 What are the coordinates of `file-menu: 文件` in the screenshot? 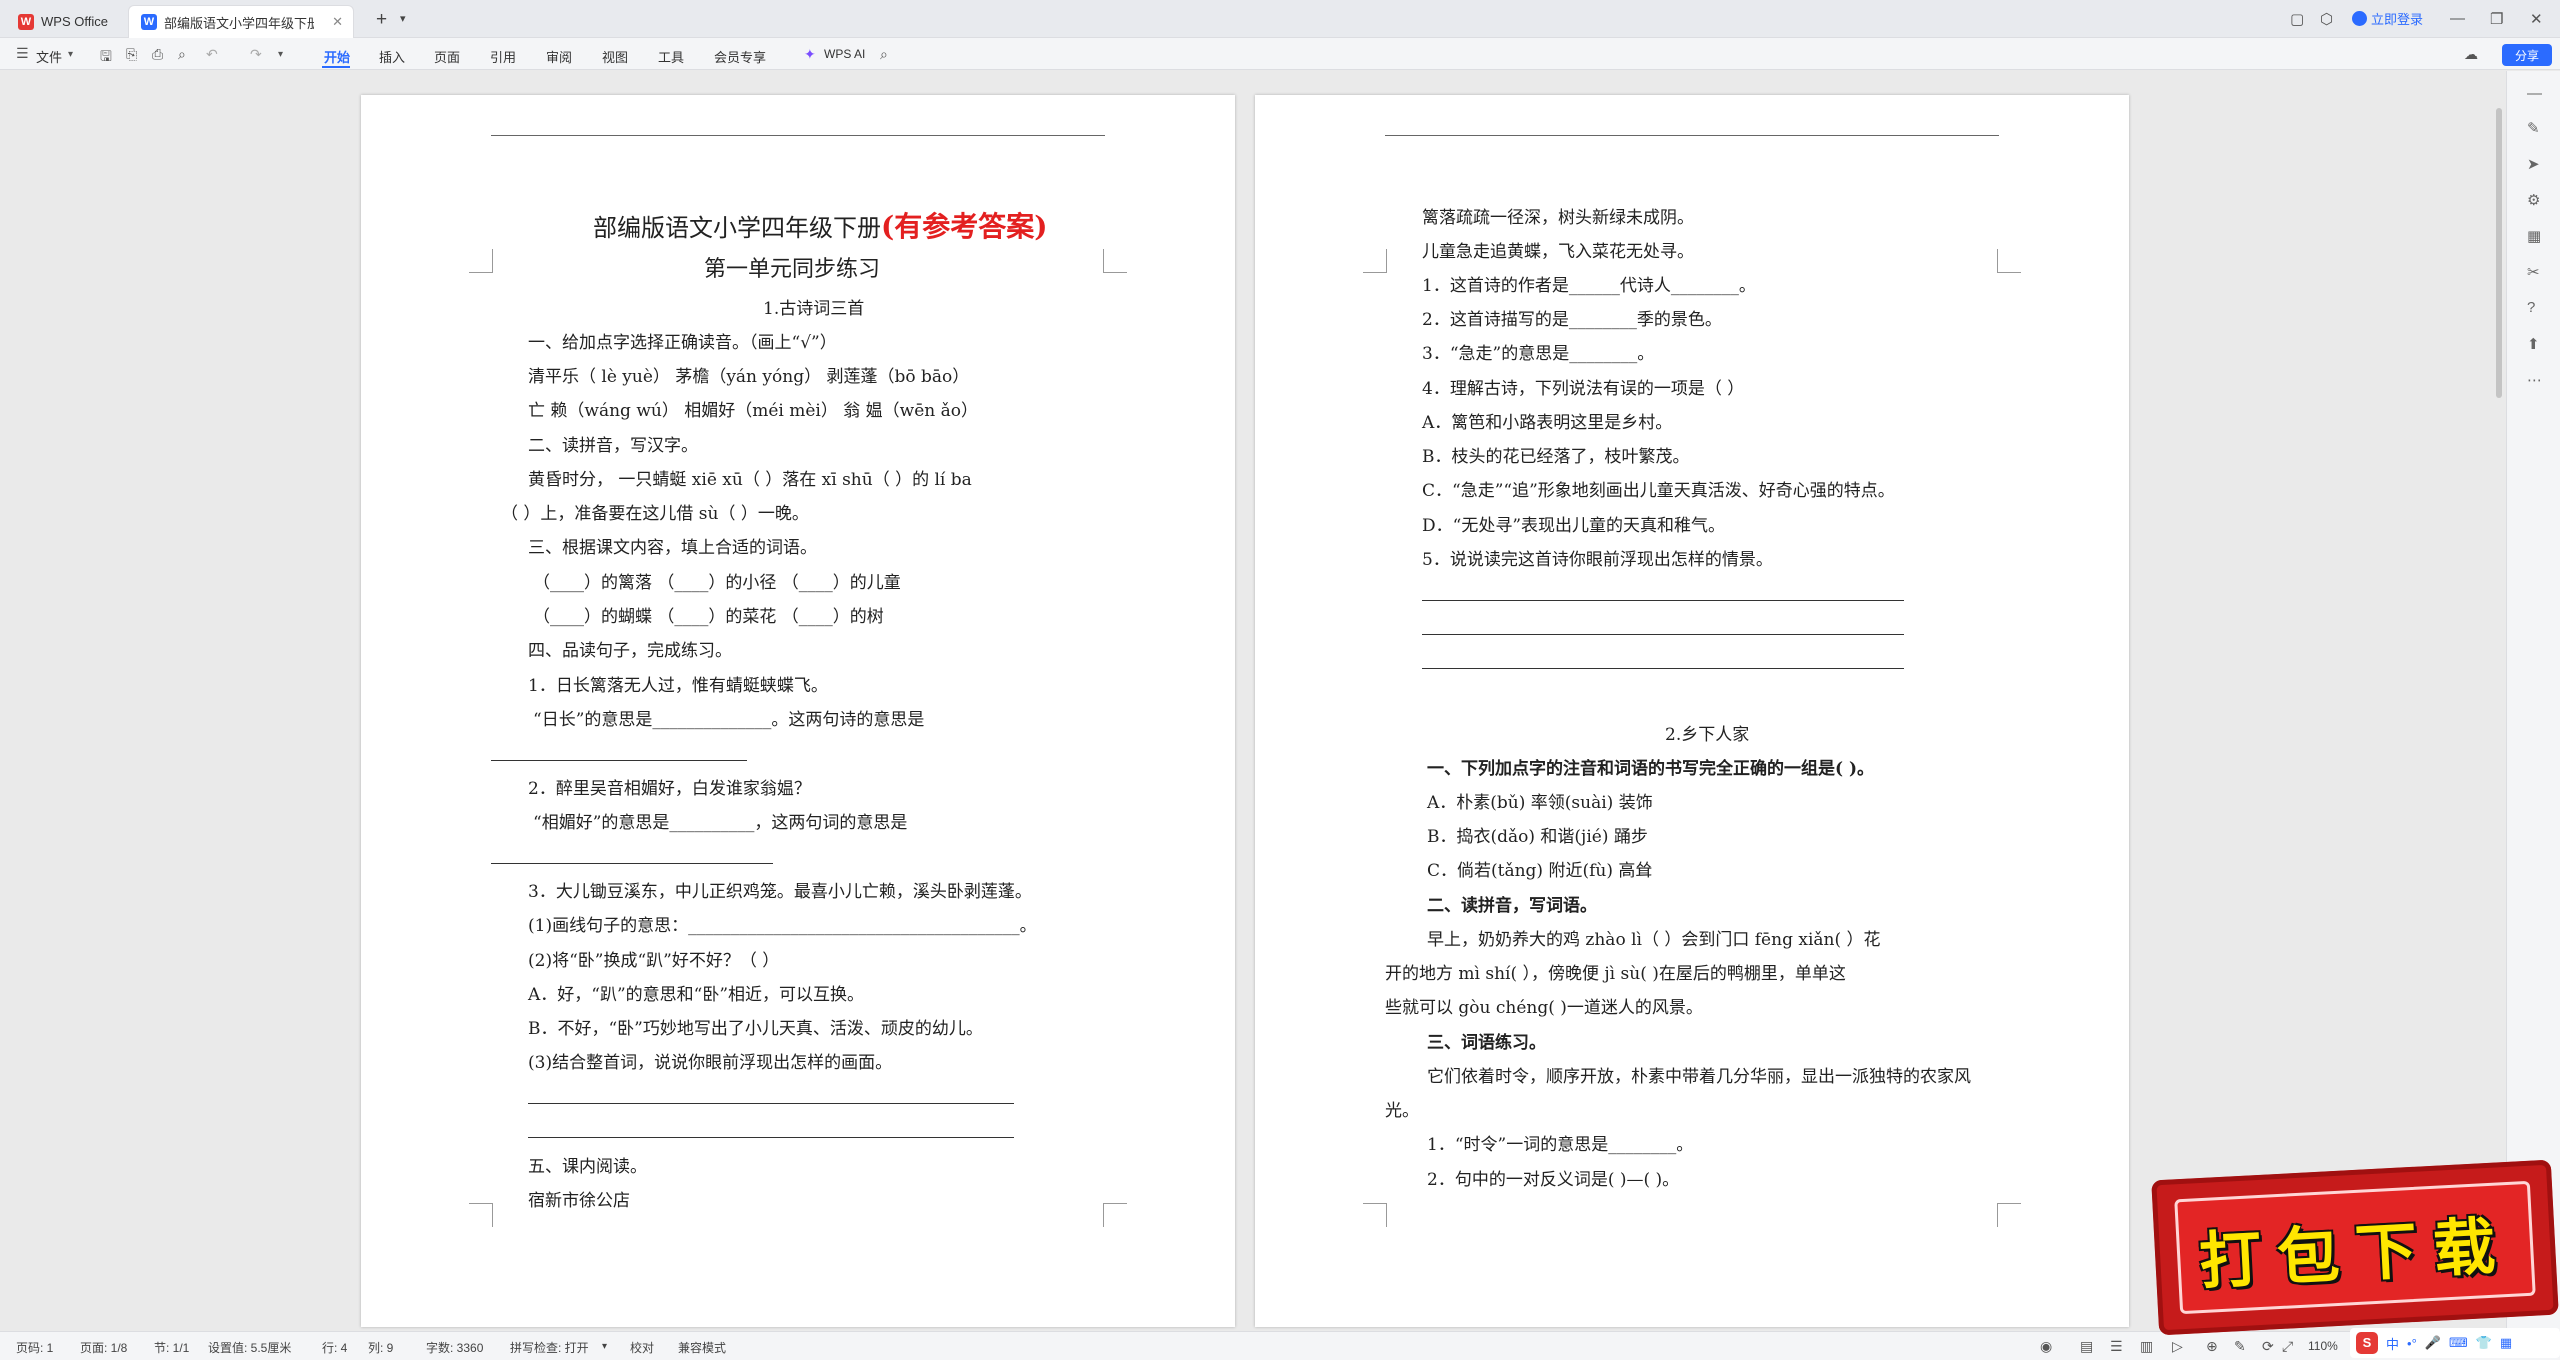 It's located at (49, 56).